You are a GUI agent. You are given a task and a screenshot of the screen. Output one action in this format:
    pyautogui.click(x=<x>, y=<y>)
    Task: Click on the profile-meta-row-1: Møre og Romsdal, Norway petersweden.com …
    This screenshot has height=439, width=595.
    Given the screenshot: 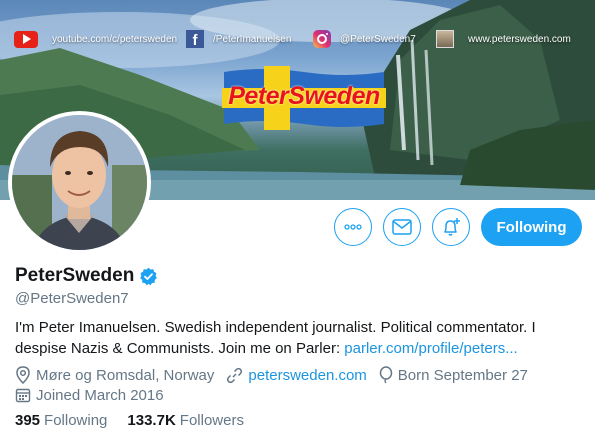 What is the action you would take?
    pyautogui.click(x=277, y=375)
    